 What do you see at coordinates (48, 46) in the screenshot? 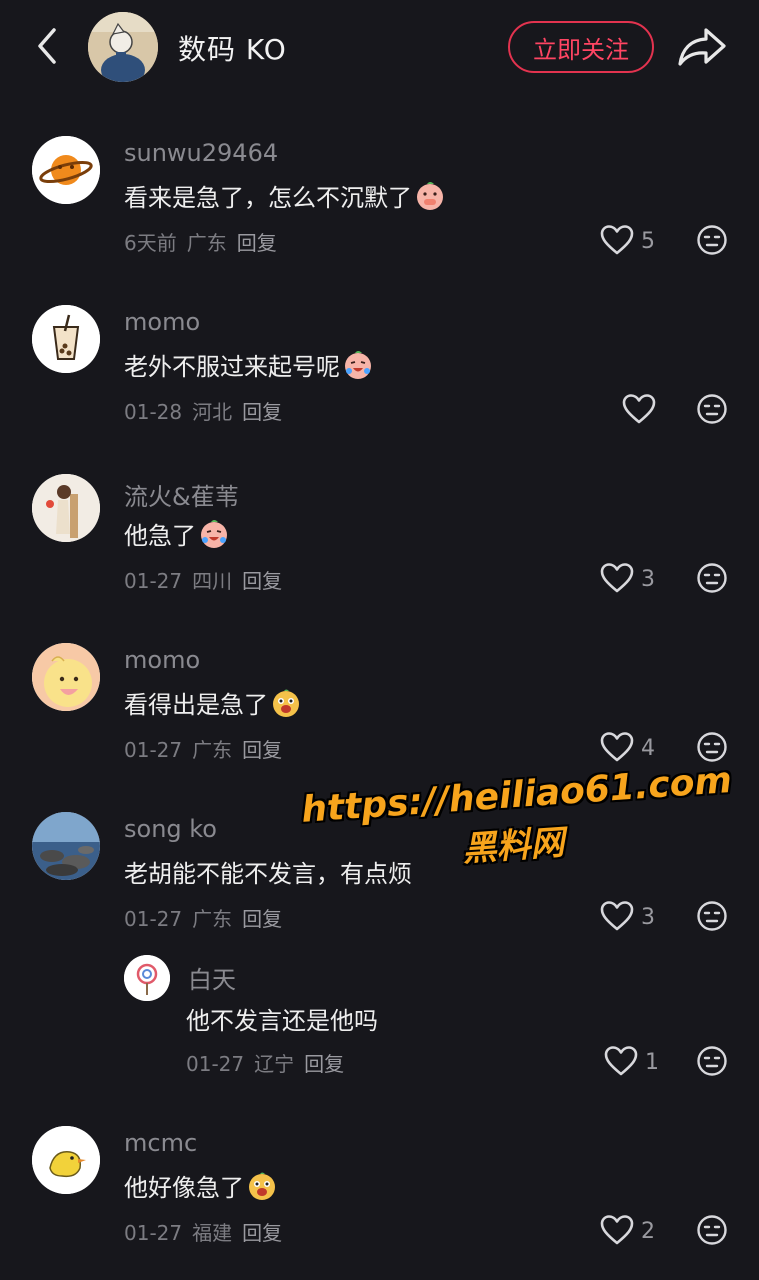
I see `back-arrow-icon` at bounding box center [48, 46].